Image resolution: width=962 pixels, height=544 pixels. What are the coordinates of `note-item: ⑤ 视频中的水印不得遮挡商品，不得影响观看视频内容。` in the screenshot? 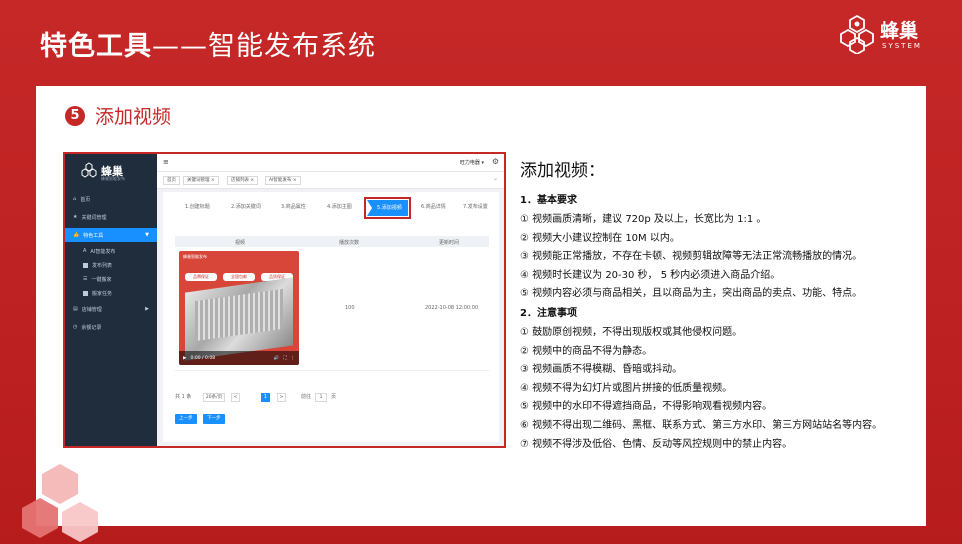 It's located at (646, 407).